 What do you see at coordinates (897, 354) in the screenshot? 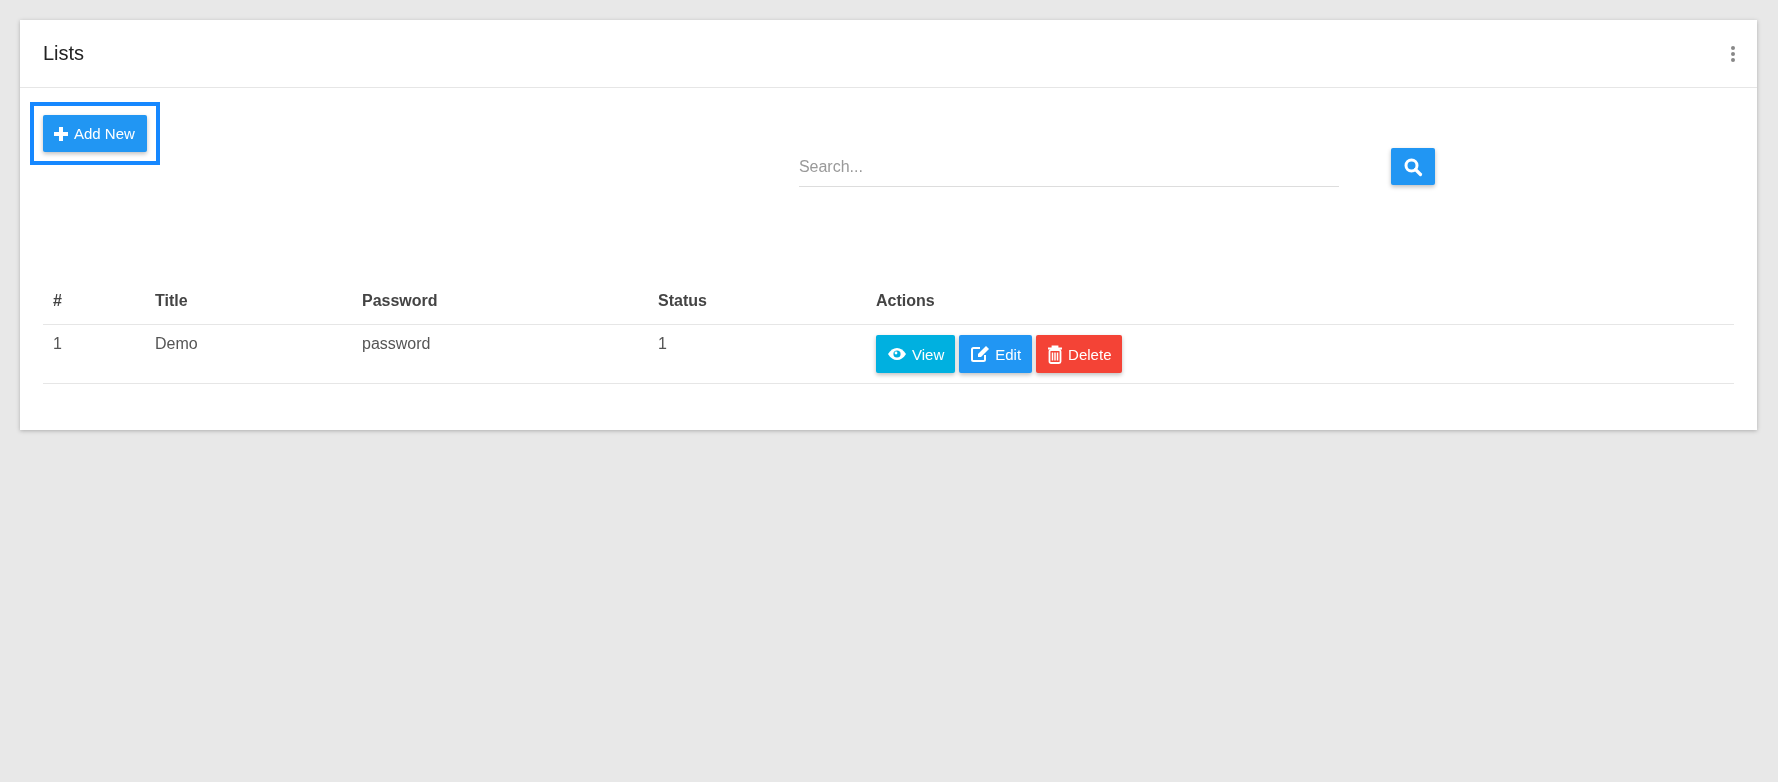
I see `eye-icon` at bounding box center [897, 354].